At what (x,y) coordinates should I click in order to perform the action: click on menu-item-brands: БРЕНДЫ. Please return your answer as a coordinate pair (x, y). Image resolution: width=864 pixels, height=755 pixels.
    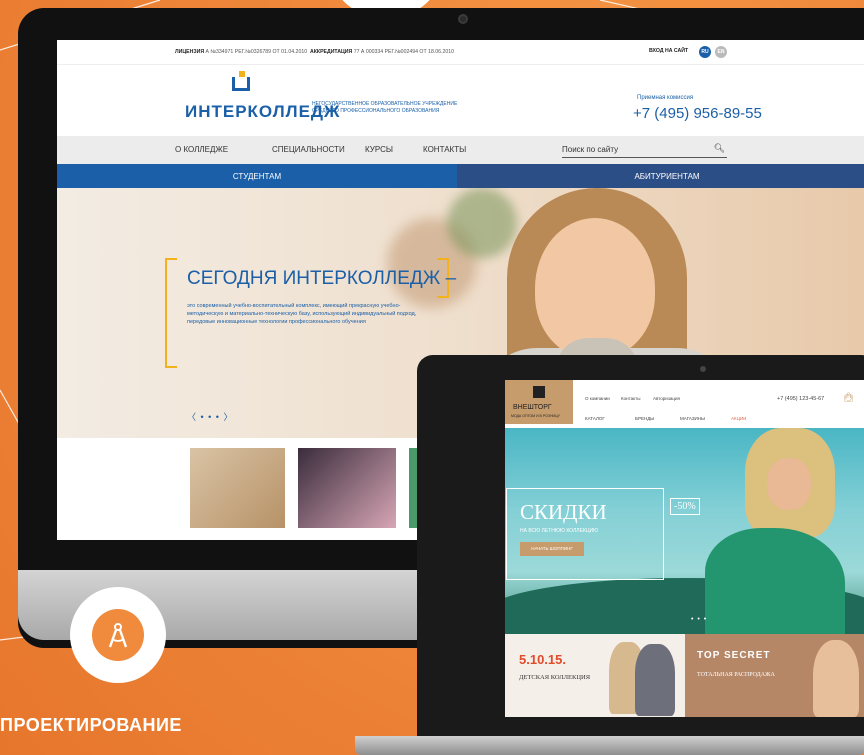
    Looking at the image, I should click on (644, 418).